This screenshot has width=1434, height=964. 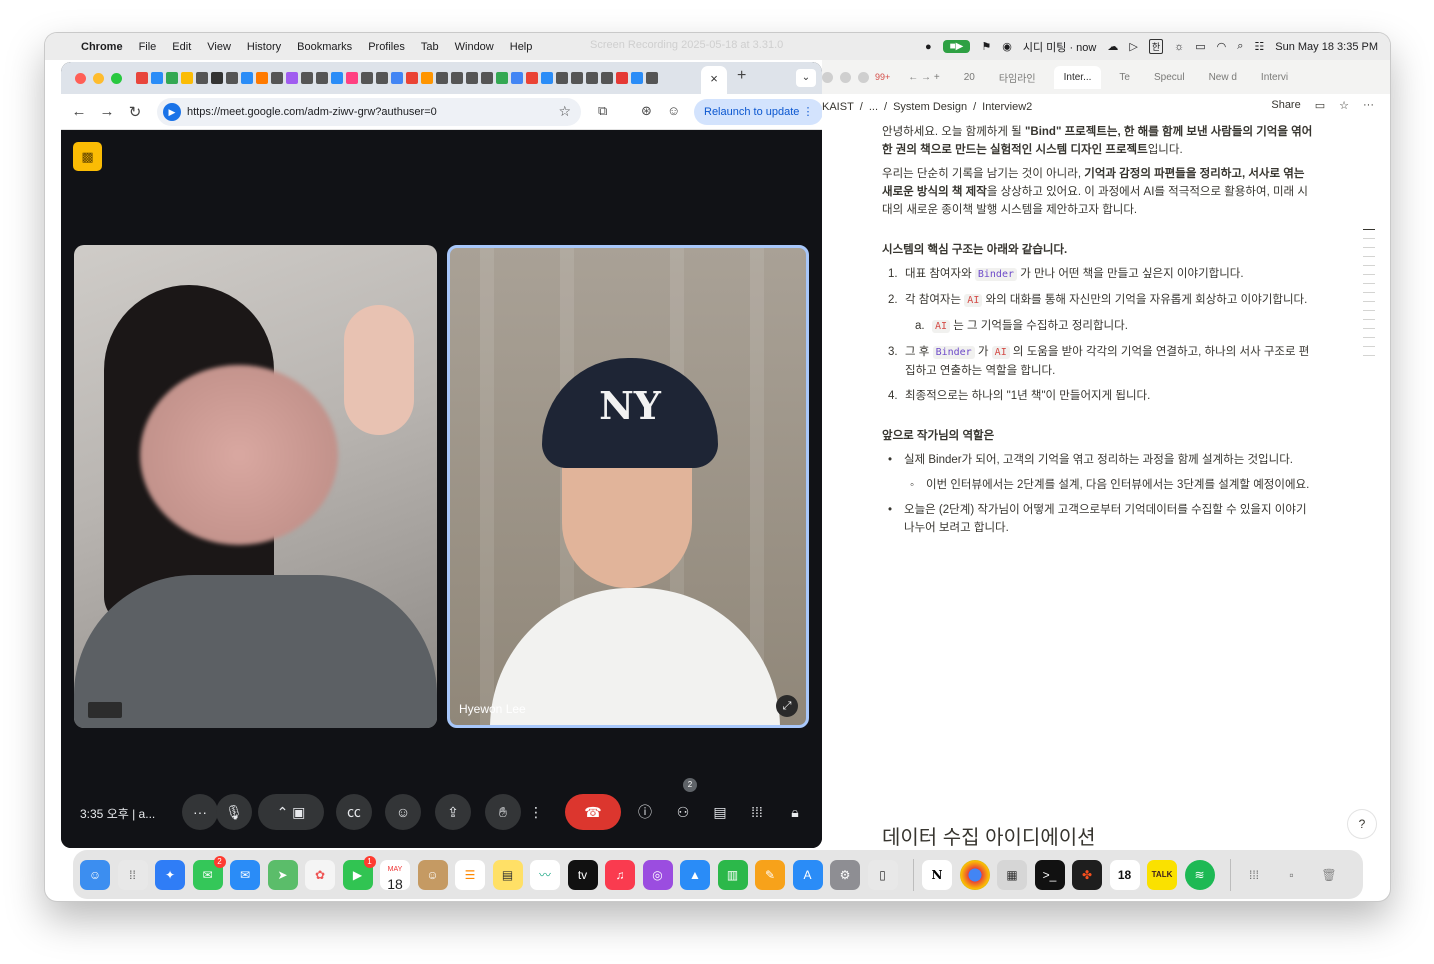 What do you see at coordinates (102, 47) in the screenshot?
I see `app-name-menu: Chrome` at bounding box center [102, 47].